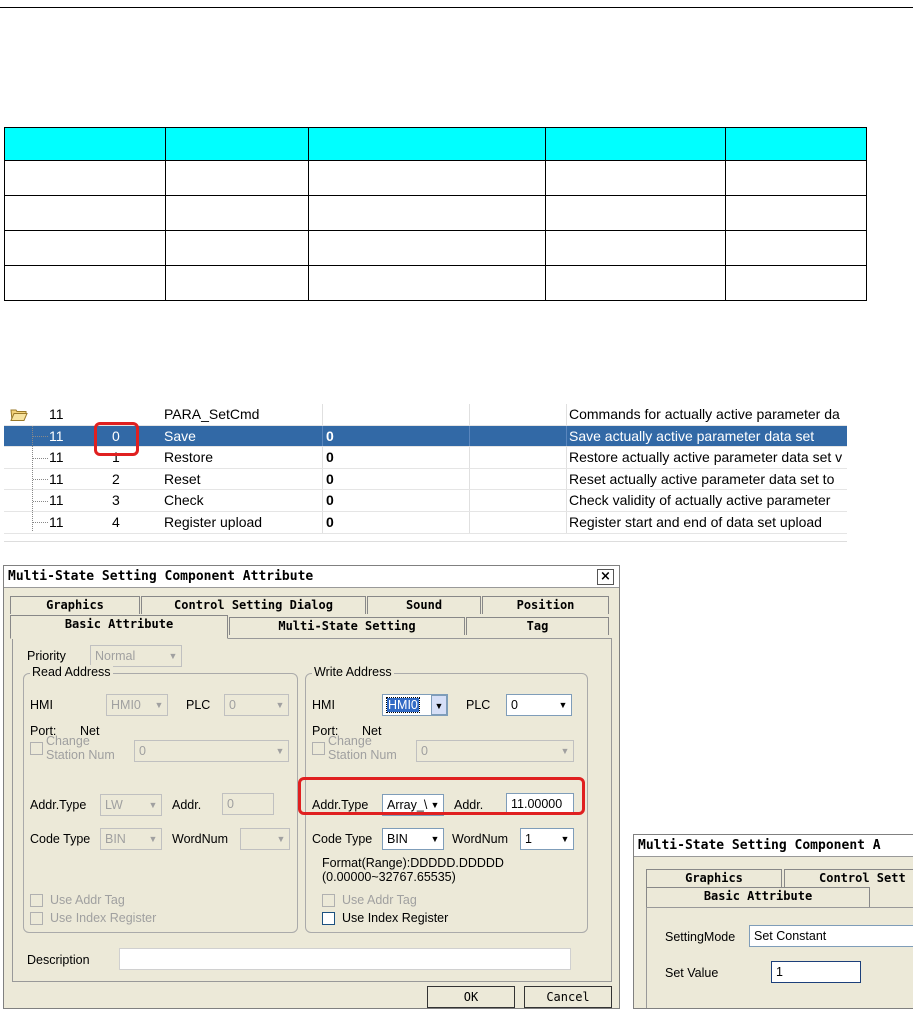 Image resolution: width=913 pixels, height=1009 pixels. What do you see at coordinates (362, 755) in the screenshot?
I see `write-station-num-label: Station Num` at bounding box center [362, 755].